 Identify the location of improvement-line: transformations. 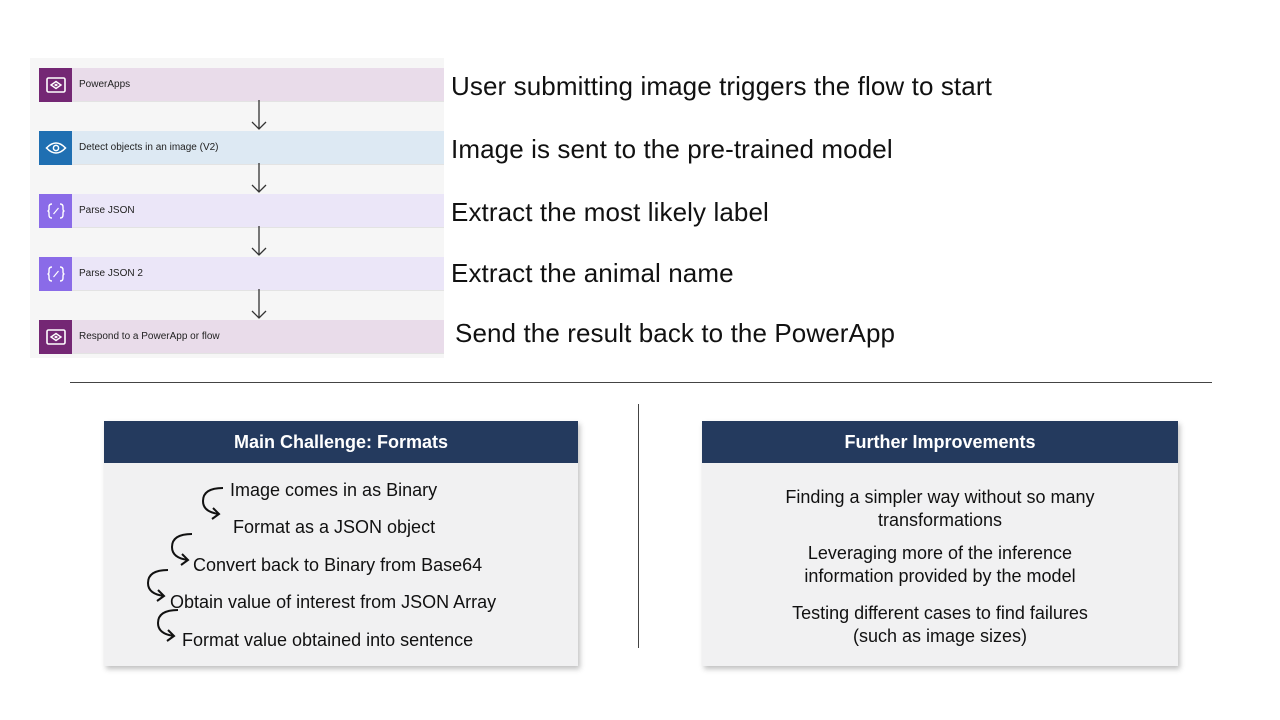
(940, 520).